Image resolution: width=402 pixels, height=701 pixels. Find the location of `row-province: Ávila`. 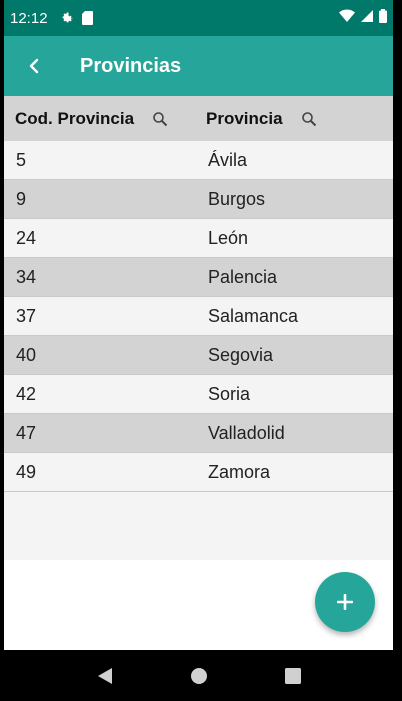

row-province: Ávila is located at coordinates (228, 159).